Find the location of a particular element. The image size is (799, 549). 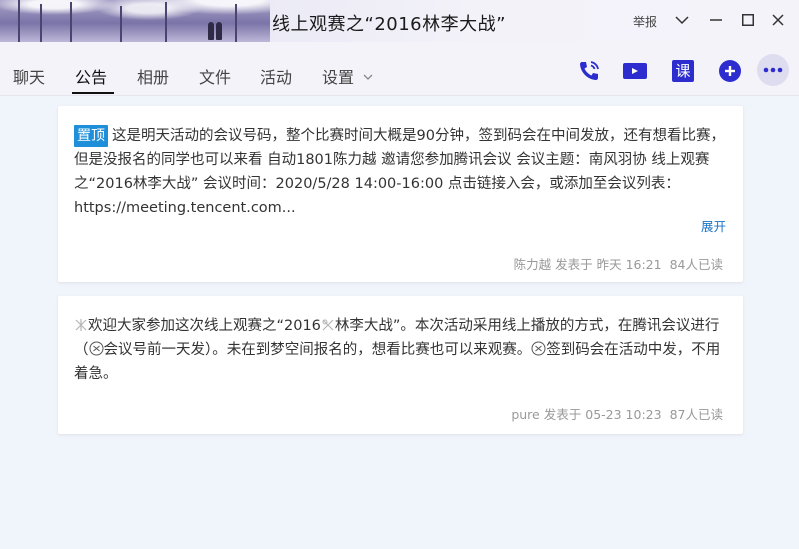

course-icon: 课 is located at coordinates (683, 71).